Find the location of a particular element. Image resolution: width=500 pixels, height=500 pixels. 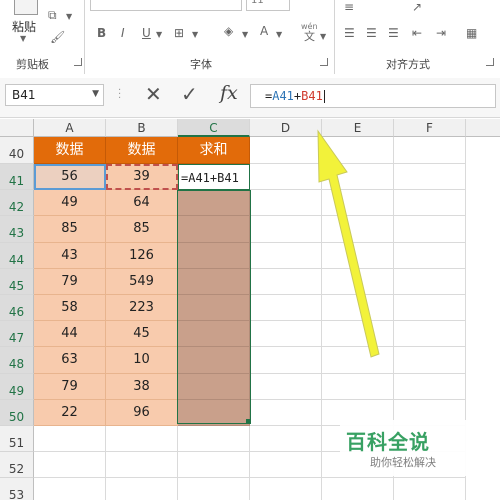

fill-color-icon: ◈ is located at coordinates (228, 31).